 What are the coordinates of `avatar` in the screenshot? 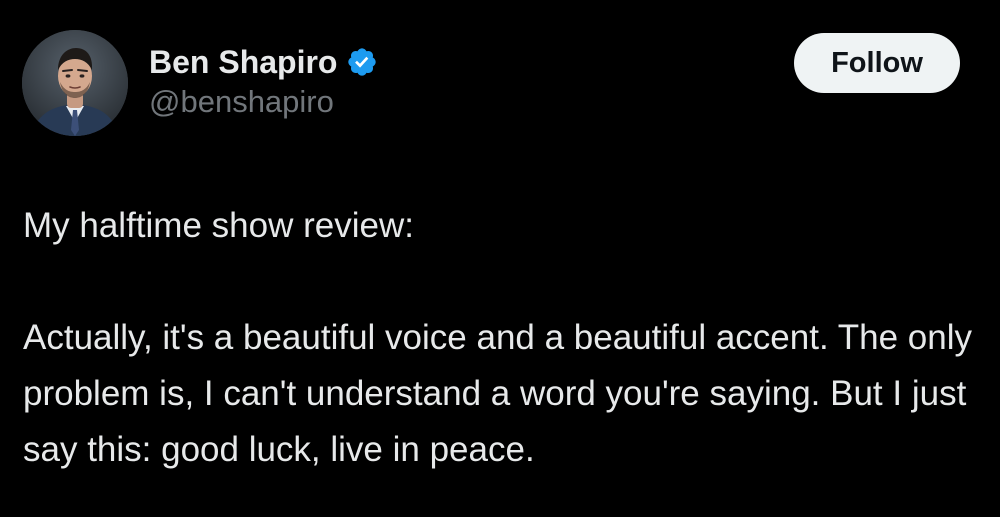 It's located at (75, 83).